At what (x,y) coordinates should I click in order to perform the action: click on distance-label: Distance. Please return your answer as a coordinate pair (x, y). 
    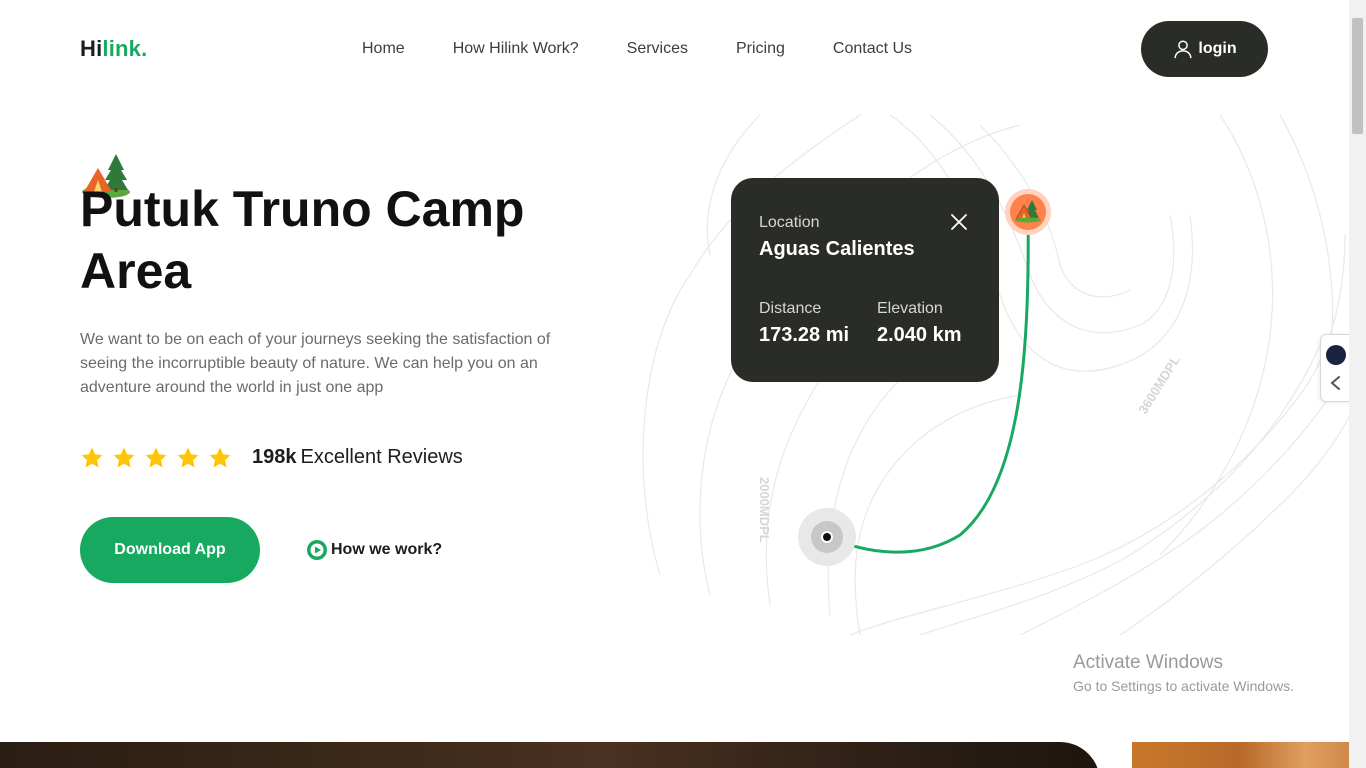
    Looking at the image, I should click on (790, 308).